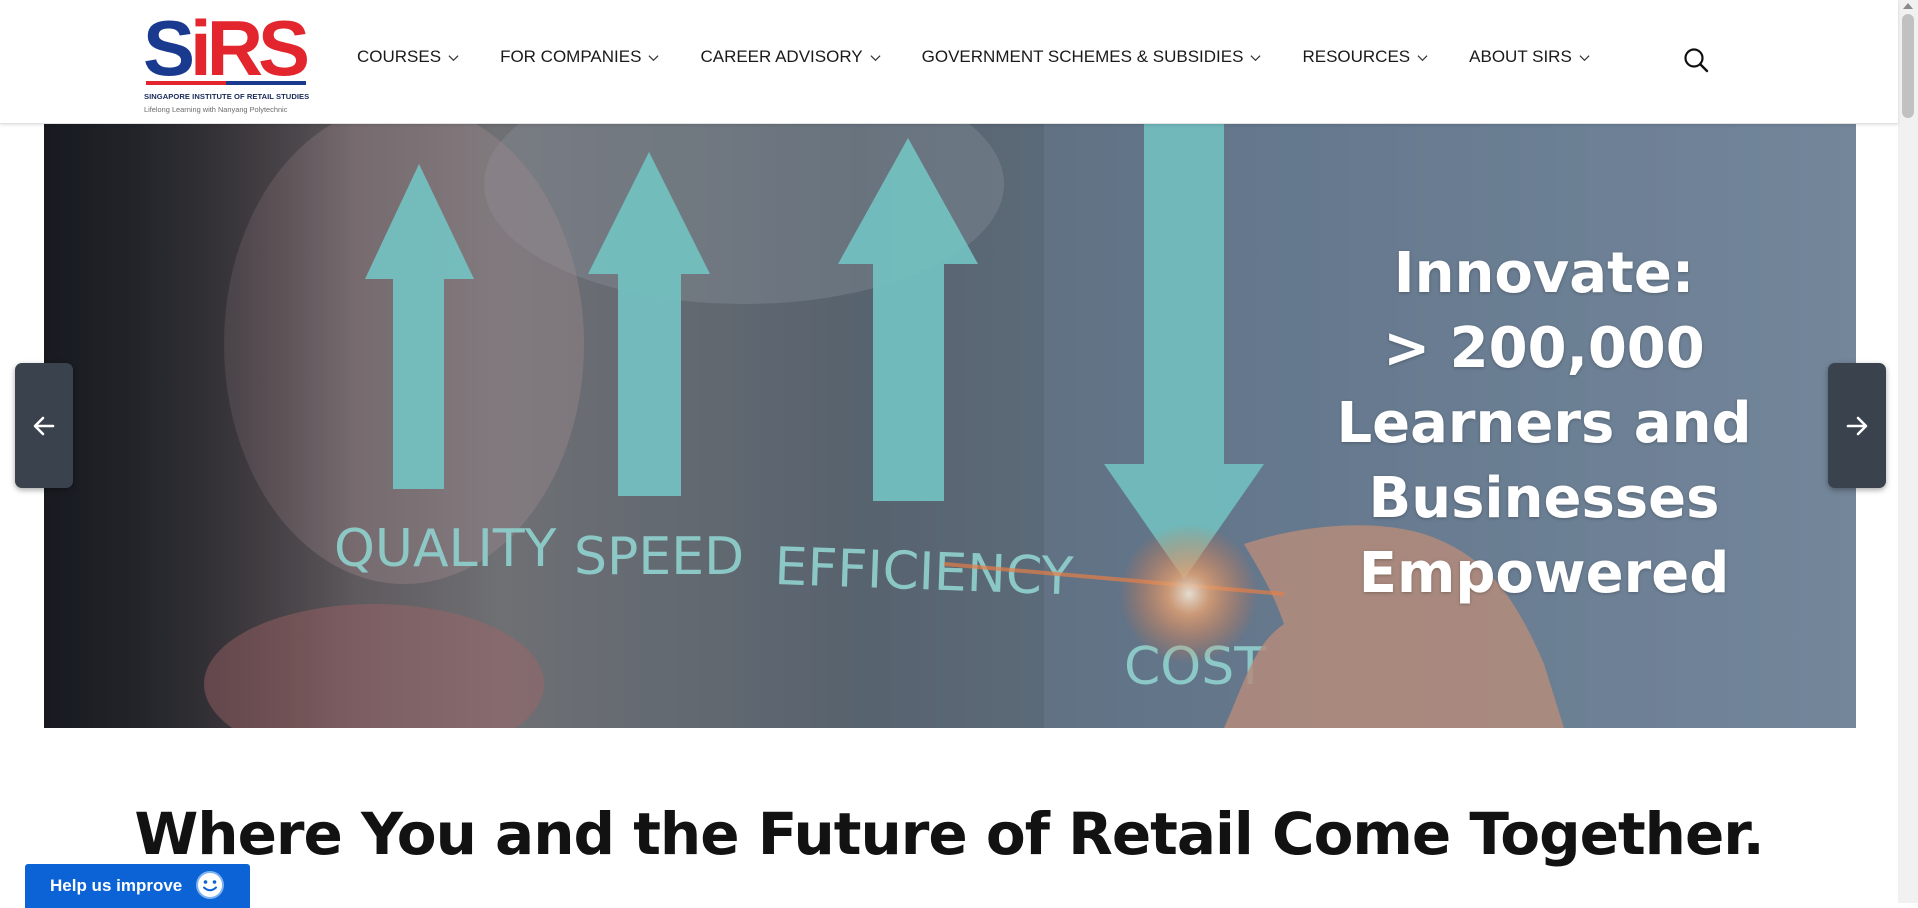  I want to click on hero-line: Innovate:, so click(1544, 273).